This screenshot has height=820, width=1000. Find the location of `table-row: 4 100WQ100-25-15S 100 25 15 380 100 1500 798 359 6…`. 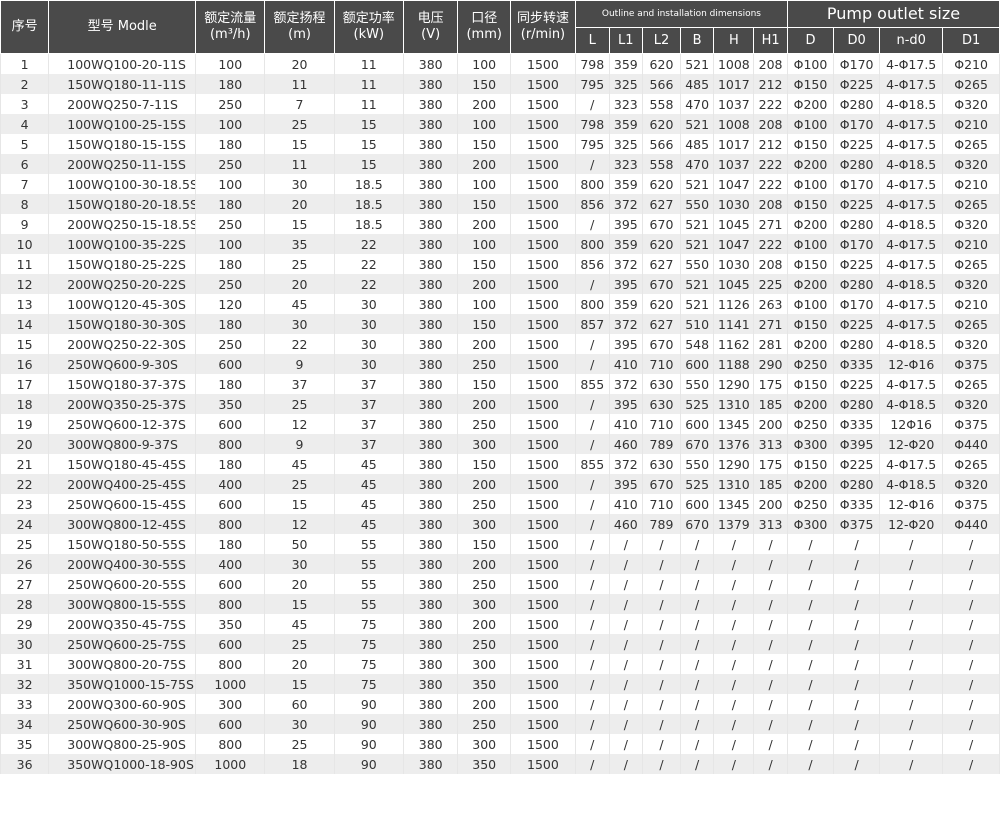

table-row: 4 100WQ100-25-15S 100 25 15 380 100 1500 798 359 6… is located at coordinates (500, 124).